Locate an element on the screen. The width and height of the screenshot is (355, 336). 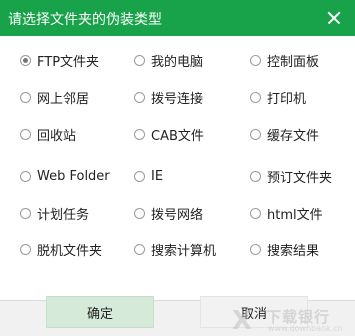
radio-option: 计划任务 is located at coordinates (54, 213).